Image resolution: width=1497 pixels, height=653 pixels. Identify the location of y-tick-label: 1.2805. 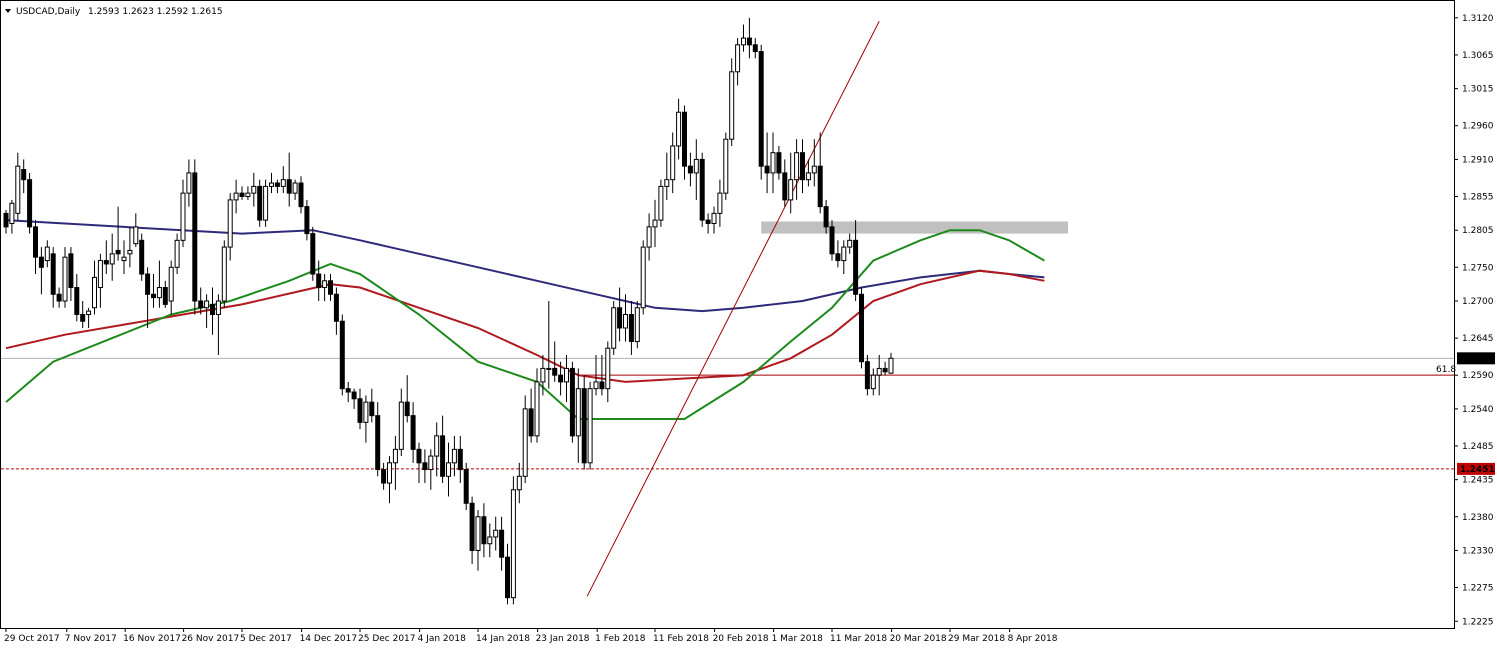
(1478, 231).